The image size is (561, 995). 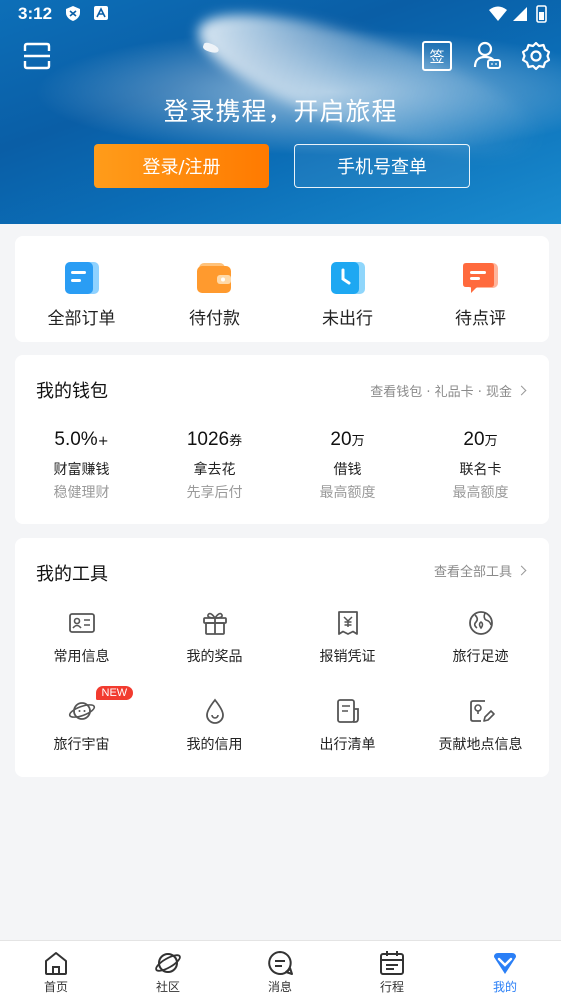 I want to click on wallet-item-loan: 20万 借钱 最高额度, so click(x=347, y=465).